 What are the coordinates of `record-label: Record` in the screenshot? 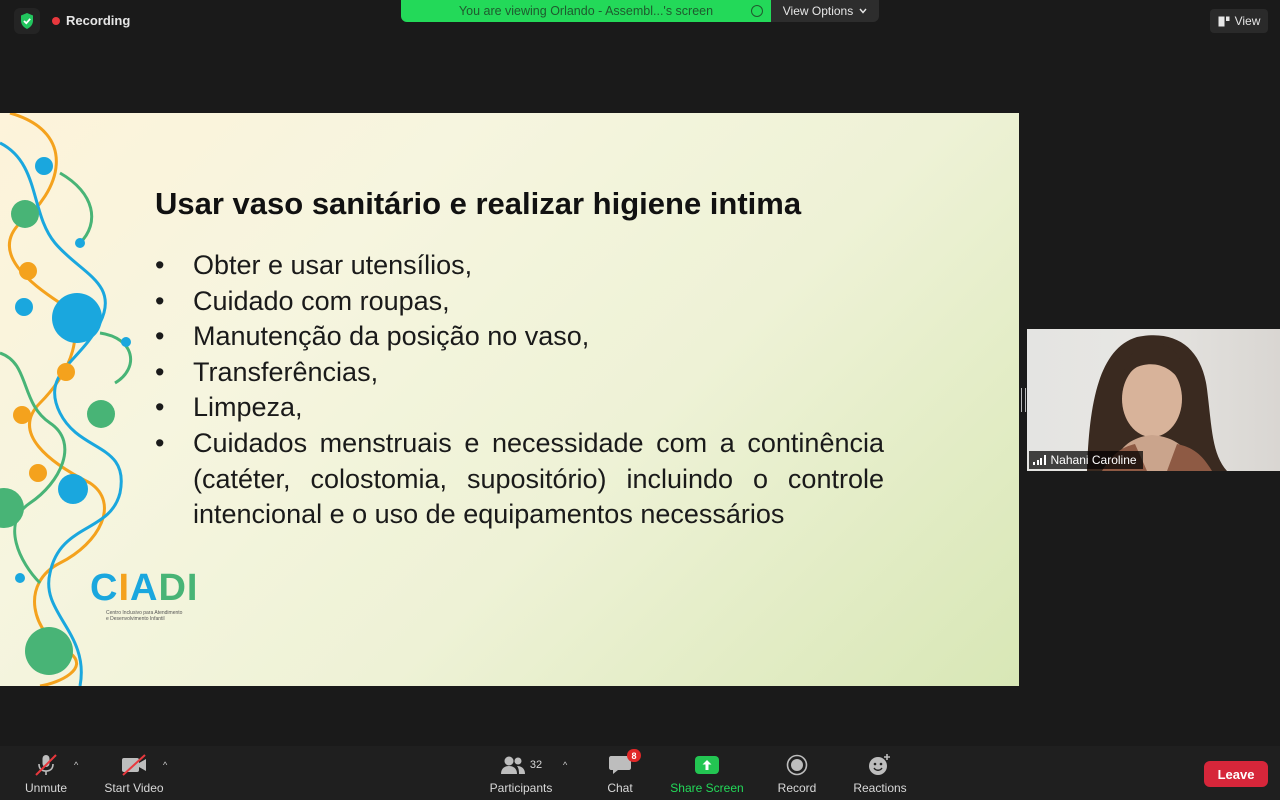 It's located at (797, 788).